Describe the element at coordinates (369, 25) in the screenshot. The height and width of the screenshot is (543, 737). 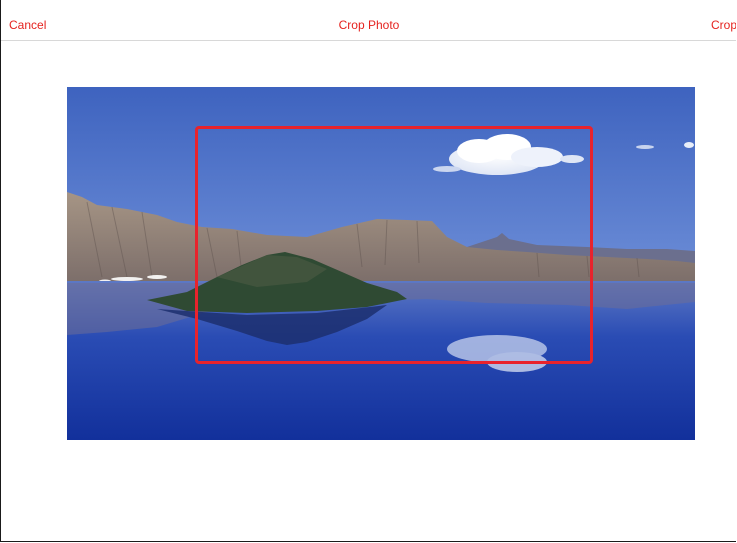
I see `page-title: Crop Photo` at that location.